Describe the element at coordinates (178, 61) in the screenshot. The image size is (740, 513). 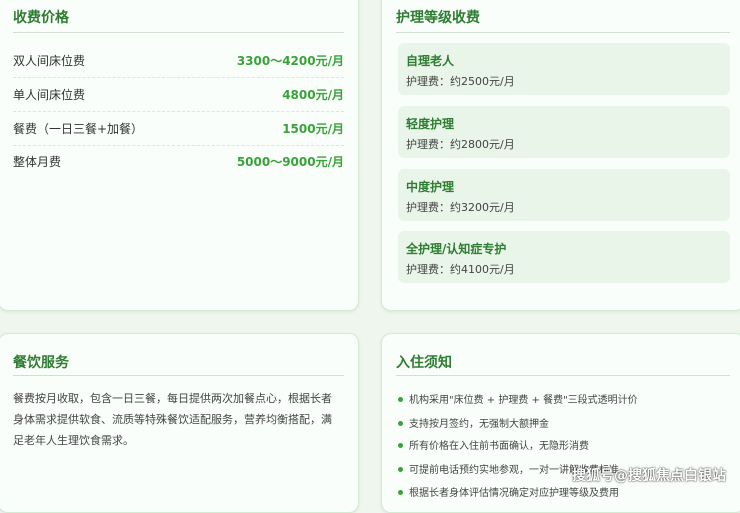
I see `price-row-double: 双人间床位费 3300～4200元/月` at that location.